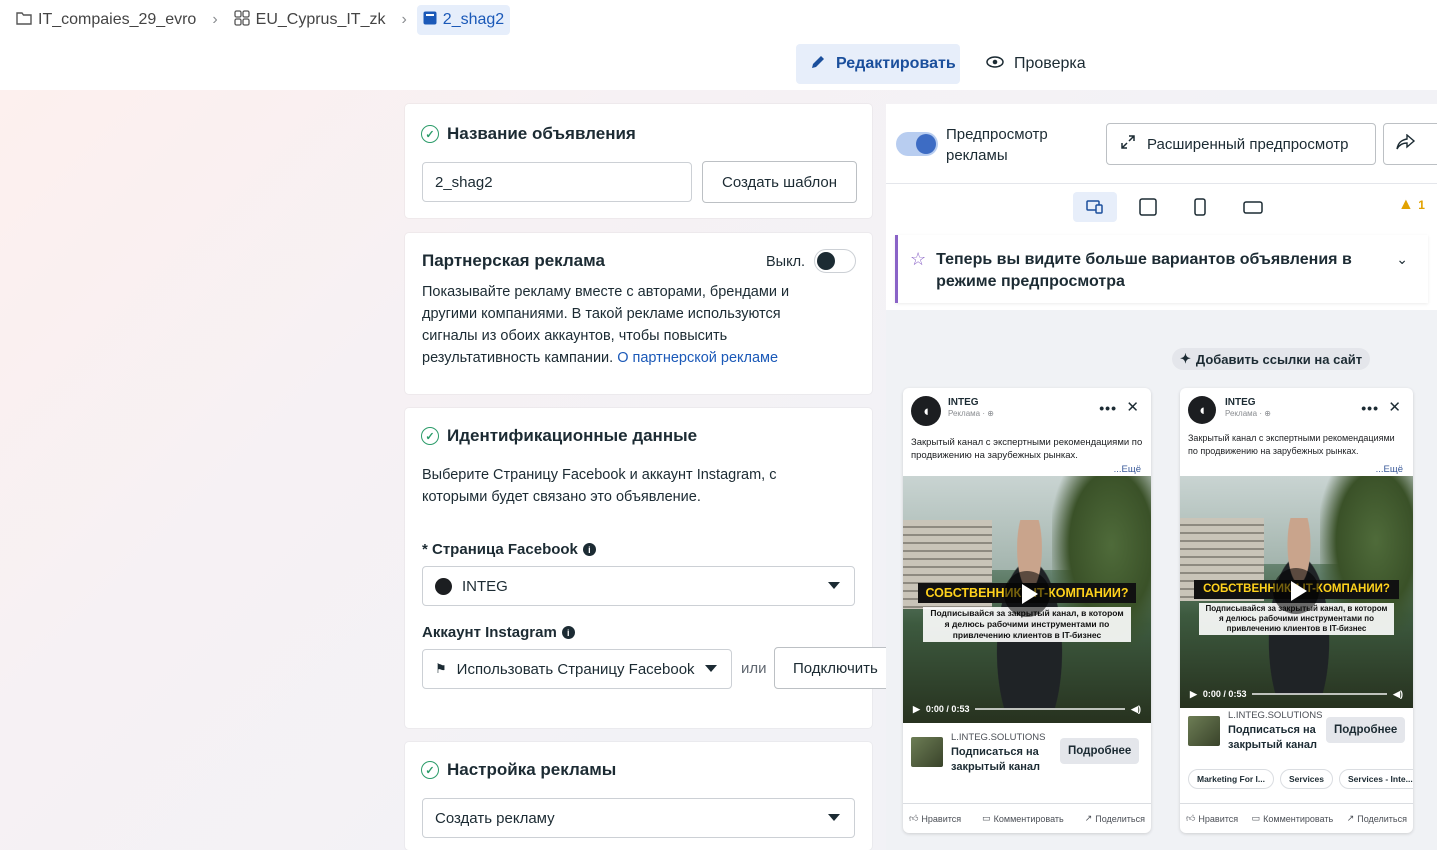 This screenshot has height=850, width=1437. I want to click on expanded-preview-button: Расширенный предпросмотр, so click(1241, 144).